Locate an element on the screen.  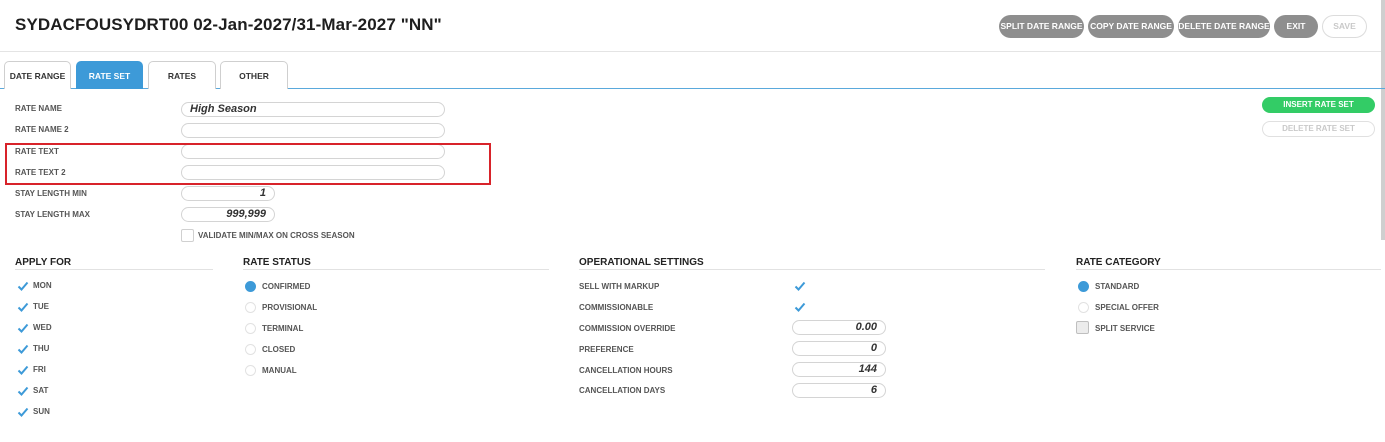
status-radio-provisional is located at coordinates (250, 307).